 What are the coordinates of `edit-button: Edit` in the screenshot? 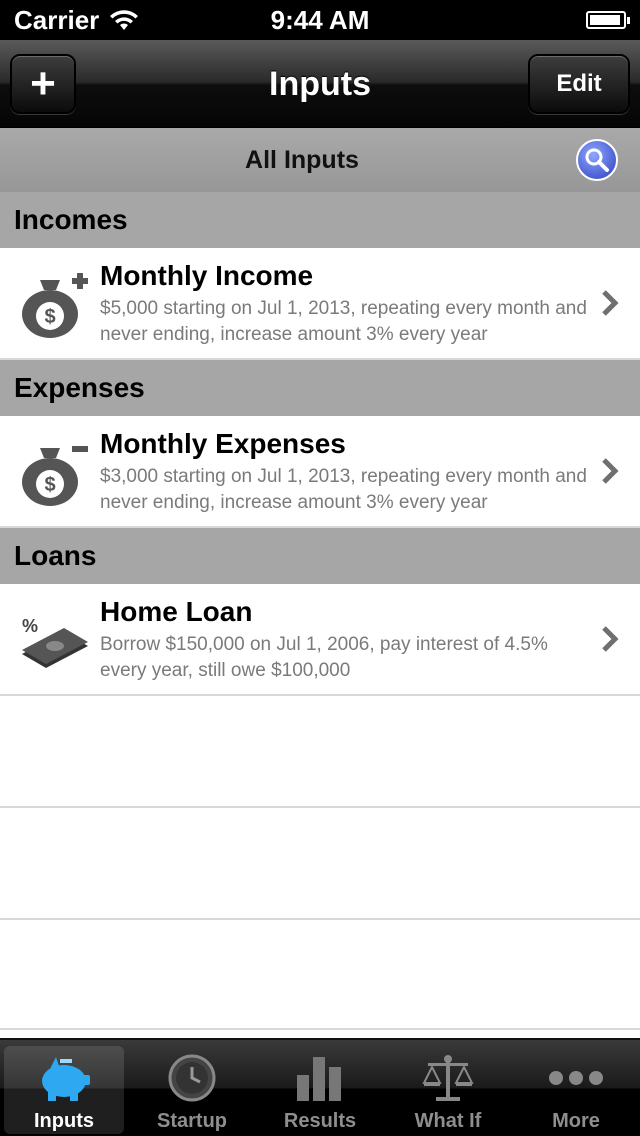 It's located at (579, 84).